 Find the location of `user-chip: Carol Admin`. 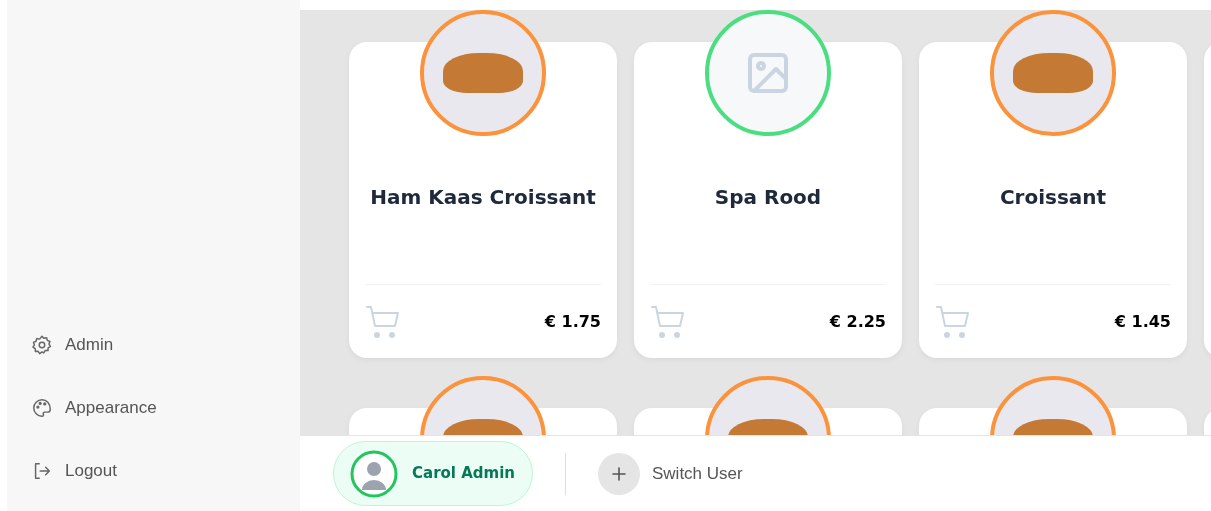

user-chip: Carol Admin is located at coordinates (433, 473).